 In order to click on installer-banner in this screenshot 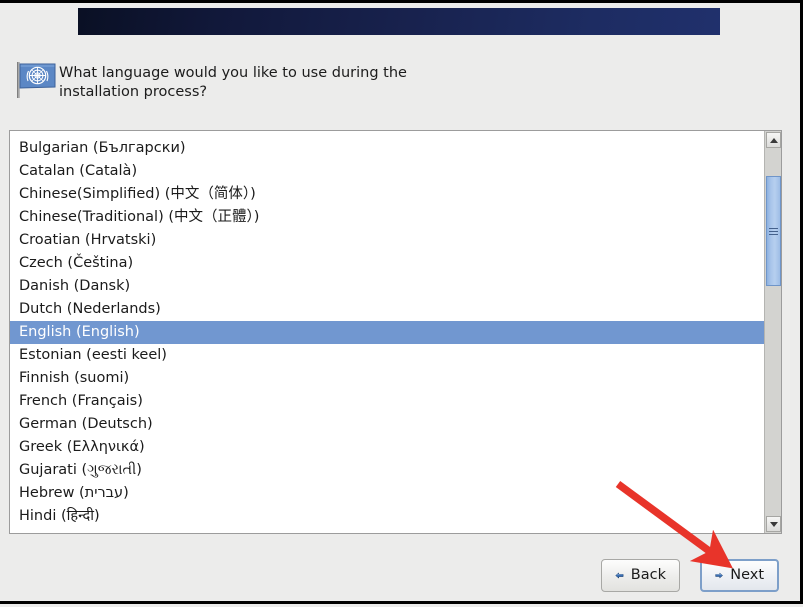, I will do `click(399, 21)`.